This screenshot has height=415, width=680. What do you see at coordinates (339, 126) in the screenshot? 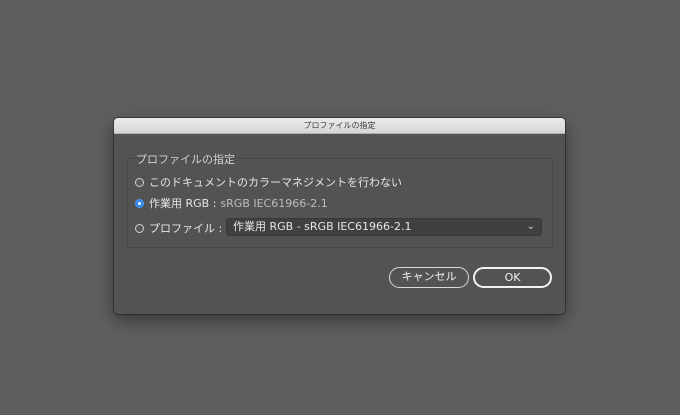
I see `dialog-title: プロファイルの指定` at bounding box center [339, 126].